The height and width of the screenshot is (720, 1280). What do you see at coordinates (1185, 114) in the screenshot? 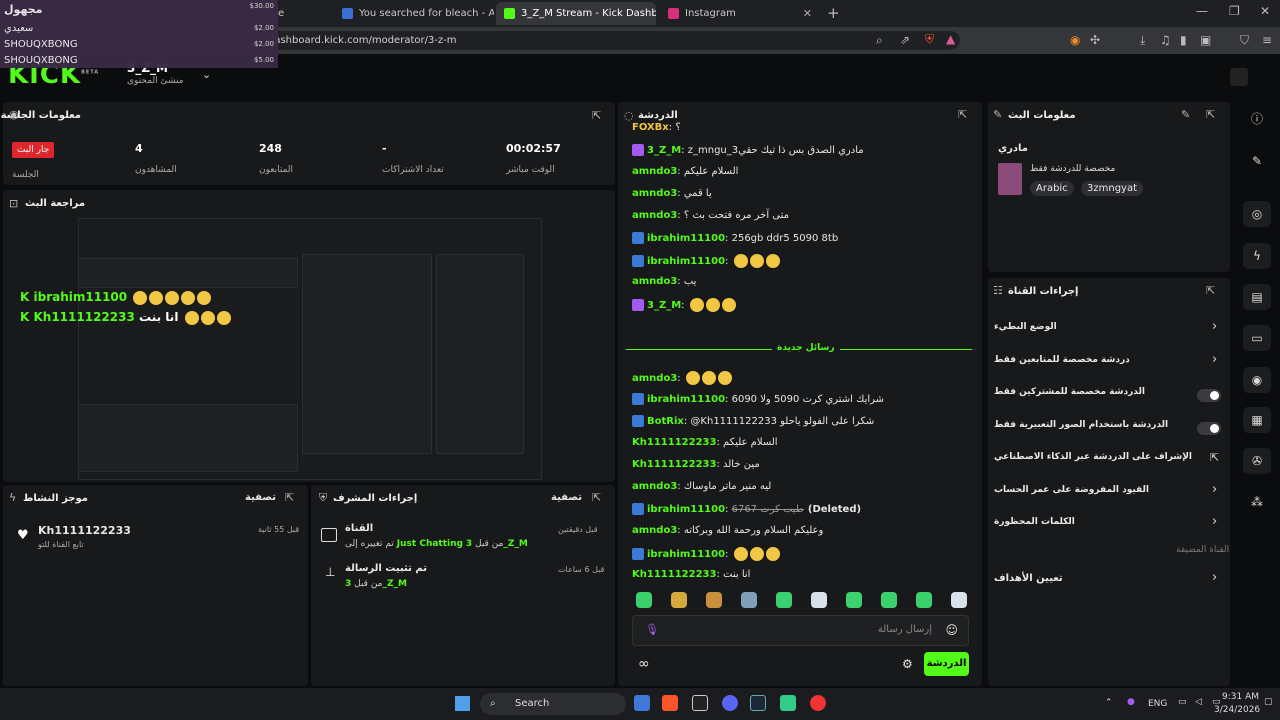
I see `edit-button-icon: ✎` at bounding box center [1185, 114].